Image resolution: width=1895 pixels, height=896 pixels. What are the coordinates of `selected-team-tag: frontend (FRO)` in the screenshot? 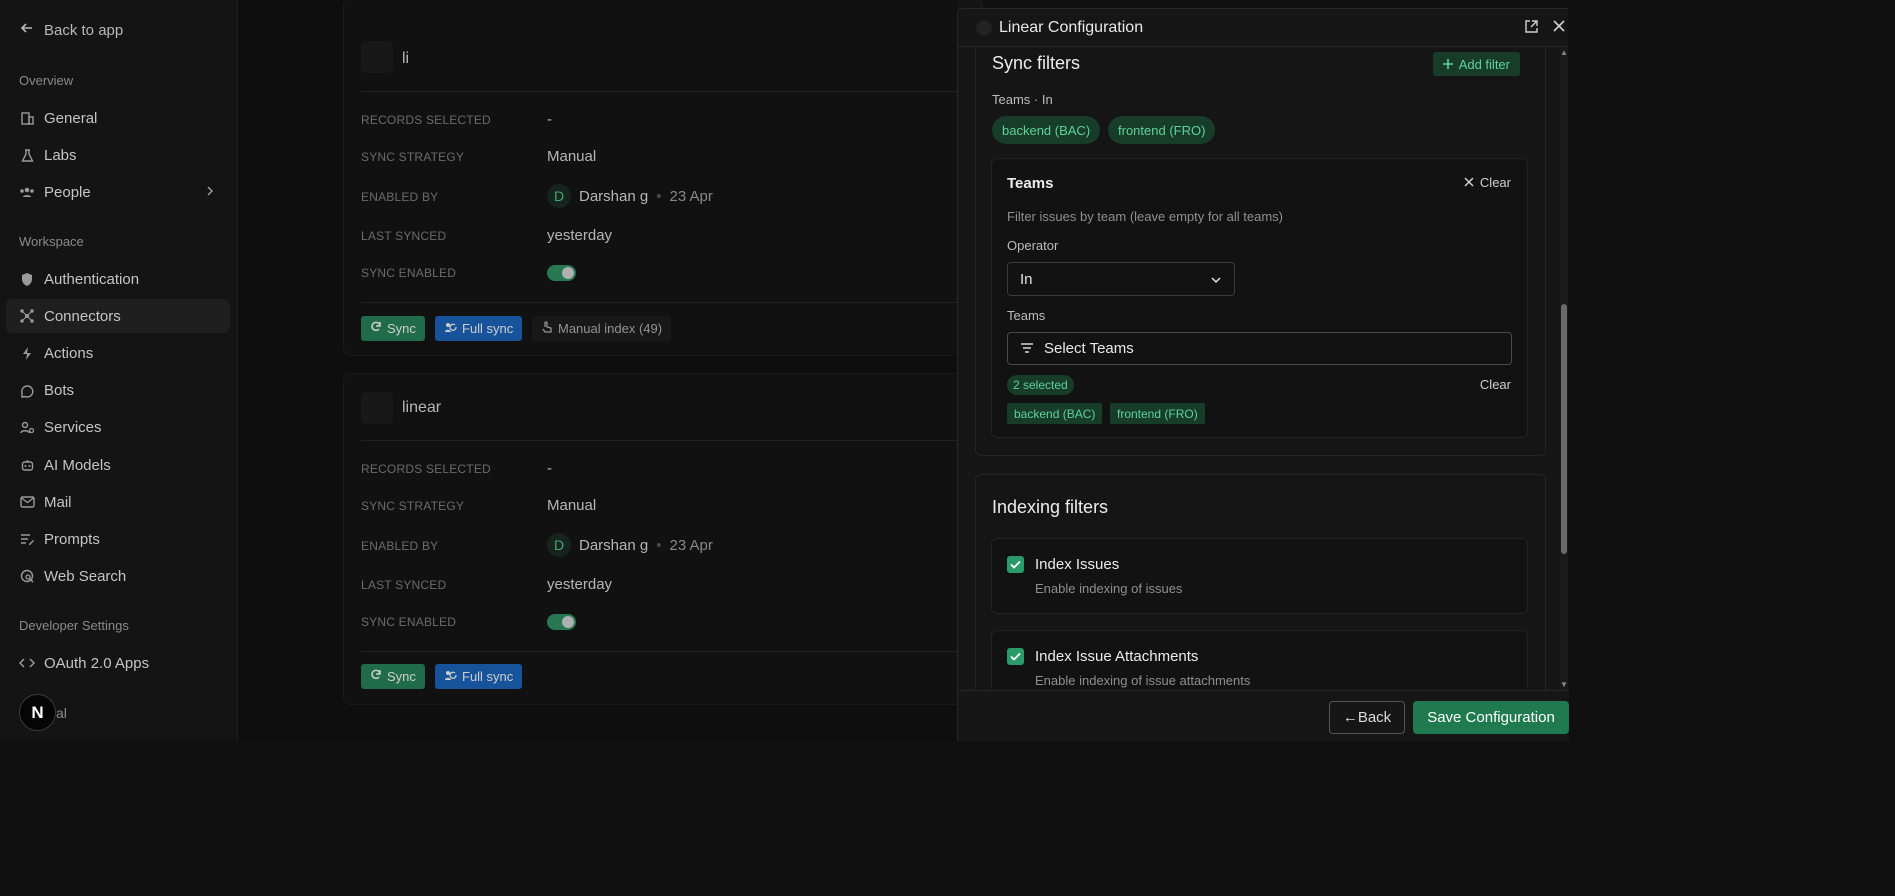 It's located at (1157, 413).